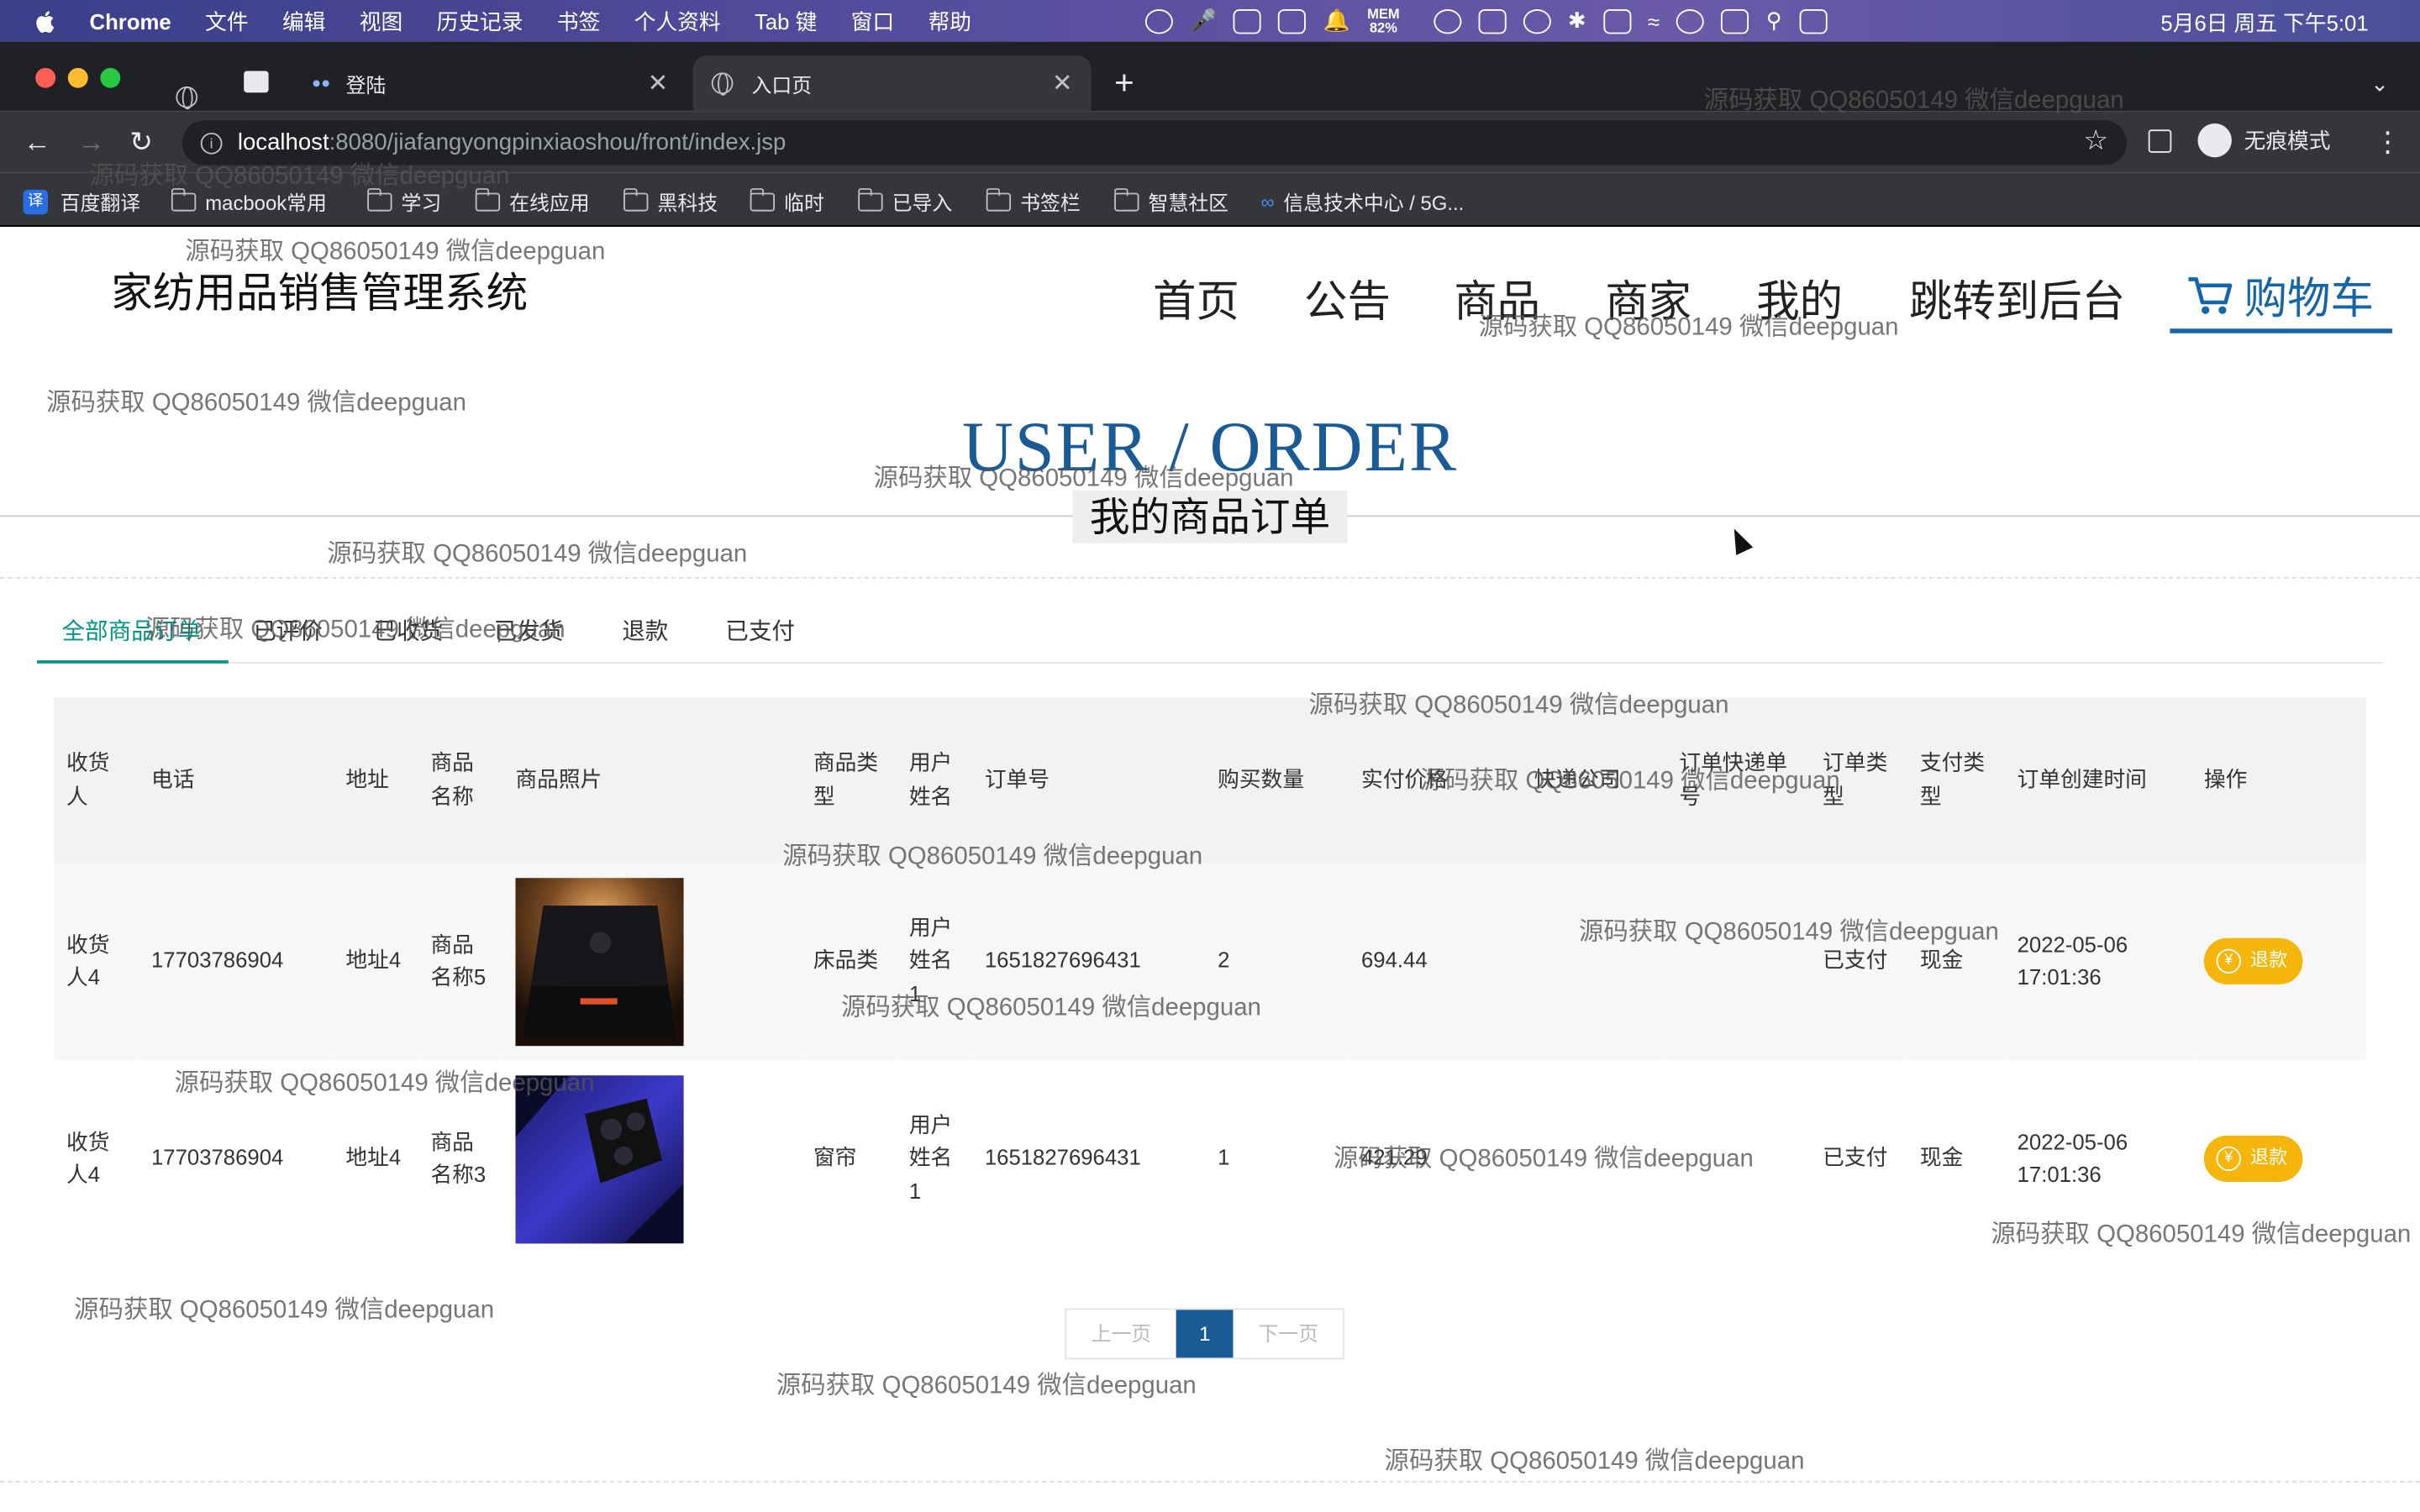 This screenshot has height=1512, width=2420. Describe the element at coordinates (1292, 21) in the screenshot. I see `app-icon` at that location.